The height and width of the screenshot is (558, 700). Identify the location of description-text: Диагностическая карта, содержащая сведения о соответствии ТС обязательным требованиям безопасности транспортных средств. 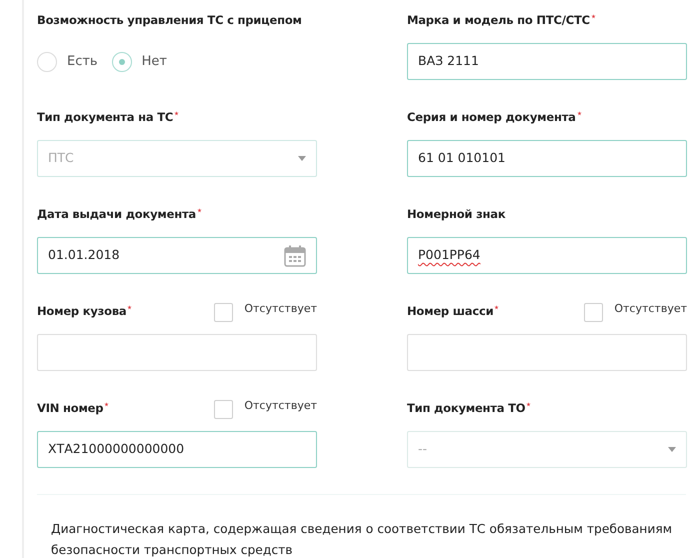
(361, 539).